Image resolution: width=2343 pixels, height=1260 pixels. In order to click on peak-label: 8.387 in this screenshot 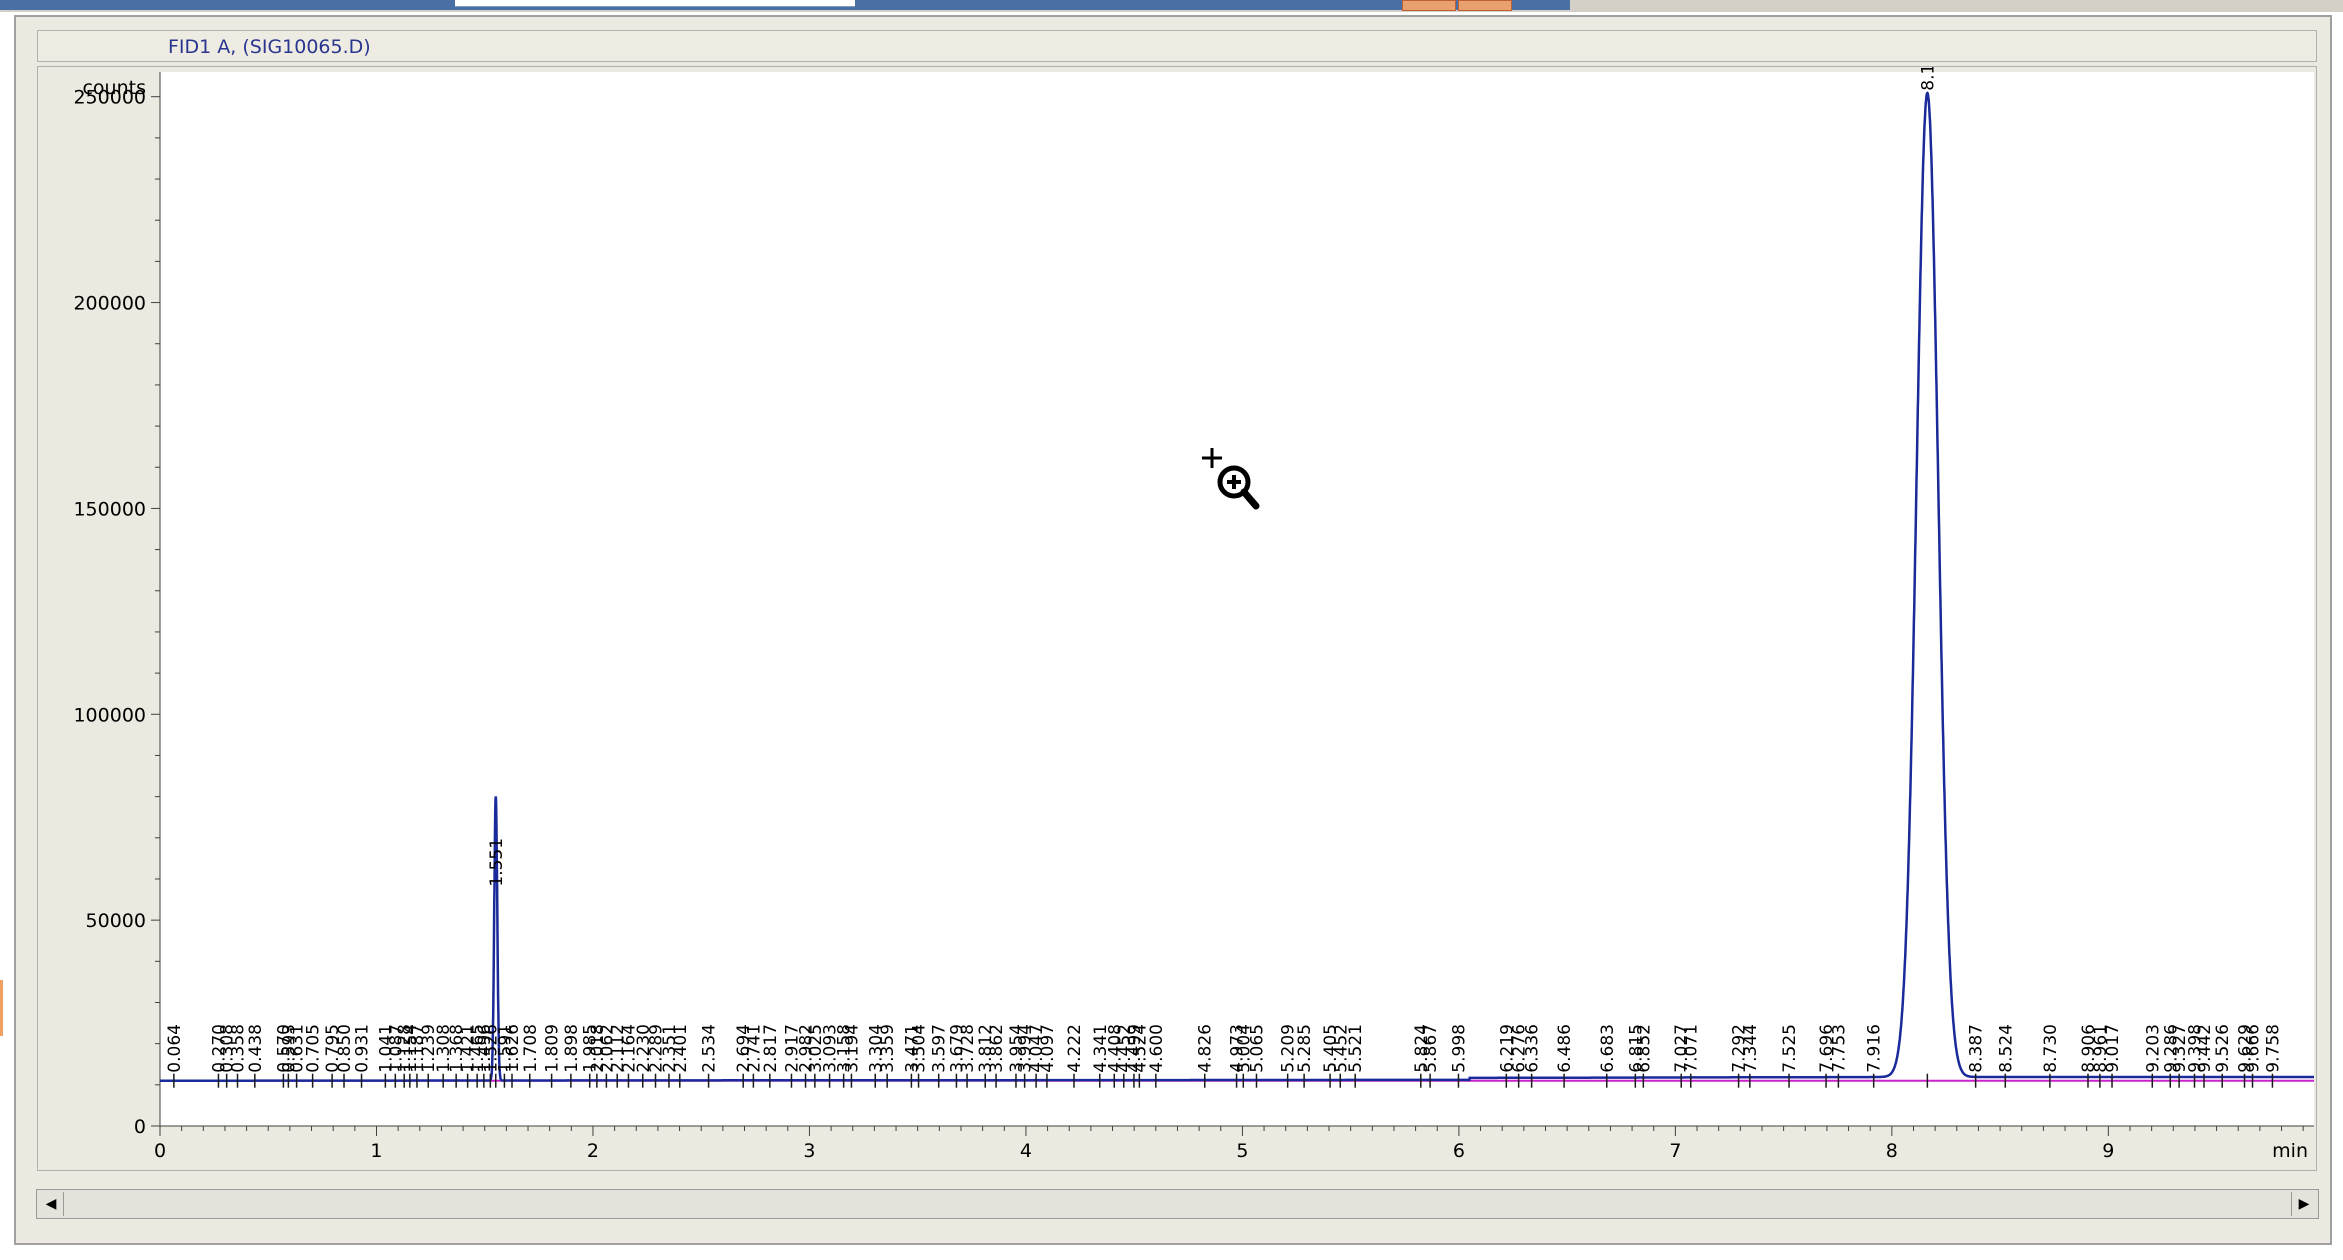, I will do `click(1977, 1048)`.